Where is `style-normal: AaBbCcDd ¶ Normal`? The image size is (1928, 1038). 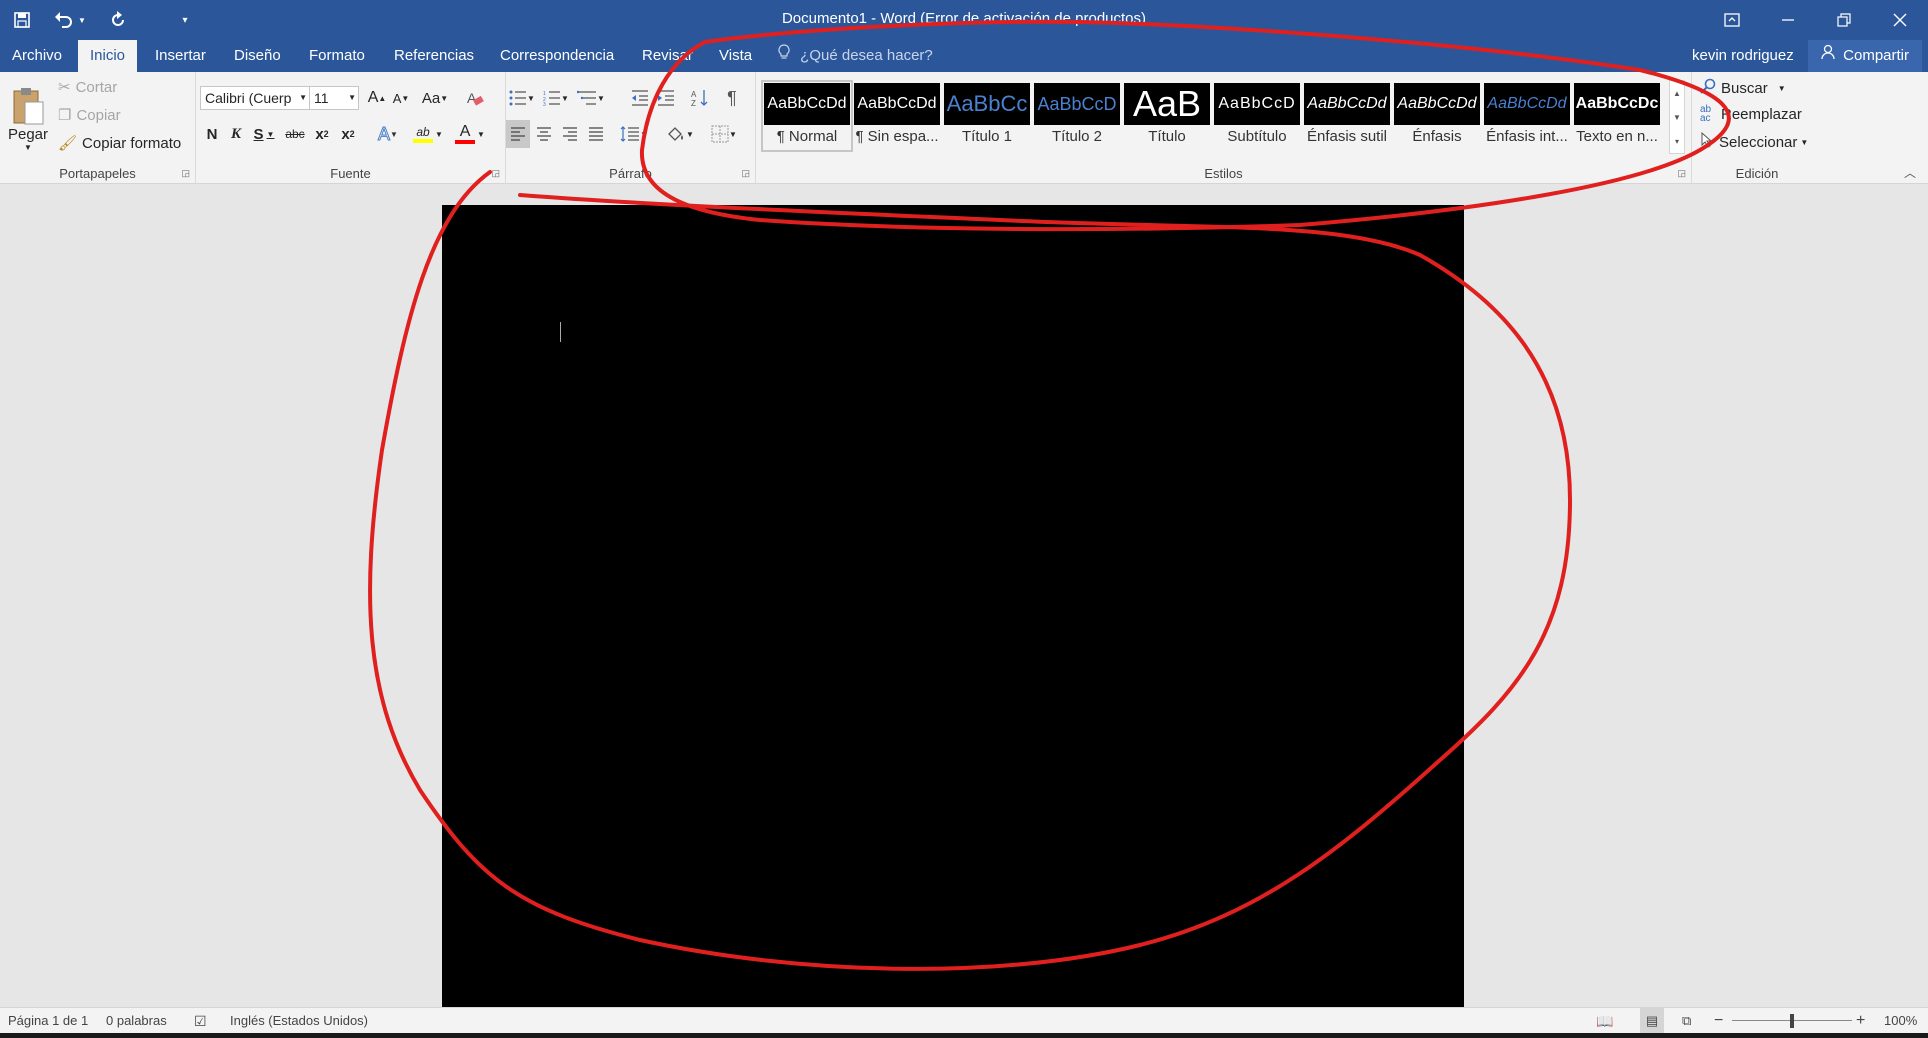
style-normal: AaBbCcDd ¶ Normal is located at coordinates (807, 116).